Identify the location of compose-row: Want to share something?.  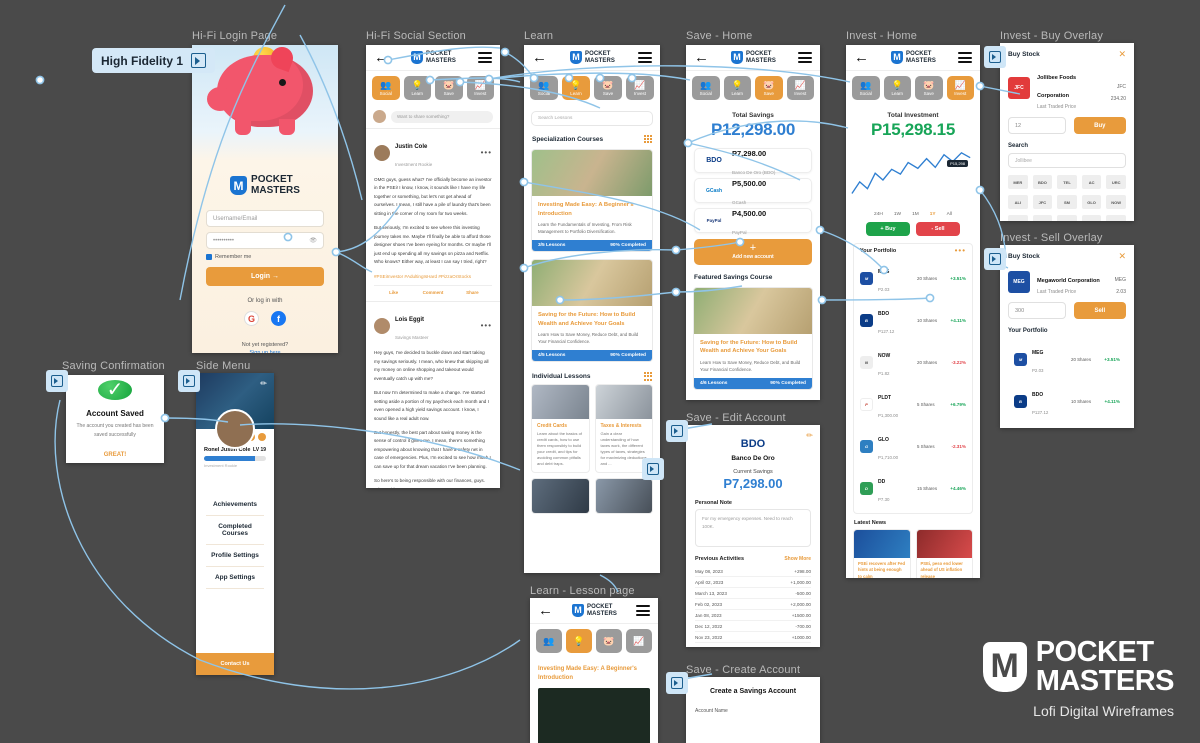
(433, 116).